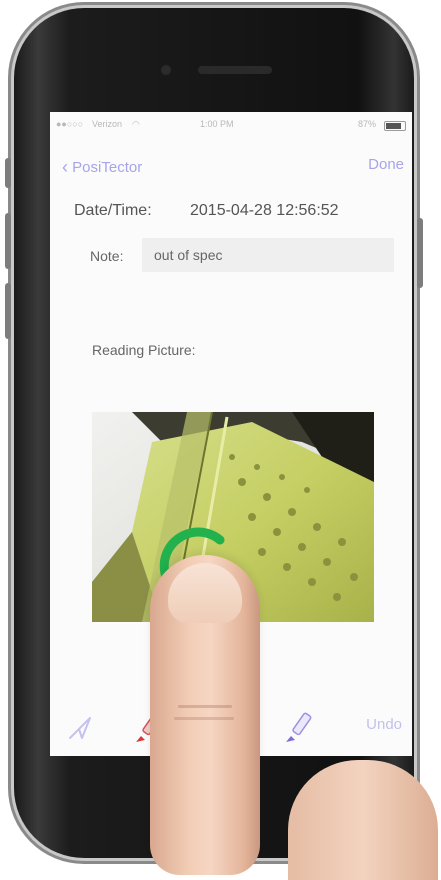 The image size is (441, 880). What do you see at coordinates (113, 210) in the screenshot?
I see `datetime-label: Date/Time:` at bounding box center [113, 210].